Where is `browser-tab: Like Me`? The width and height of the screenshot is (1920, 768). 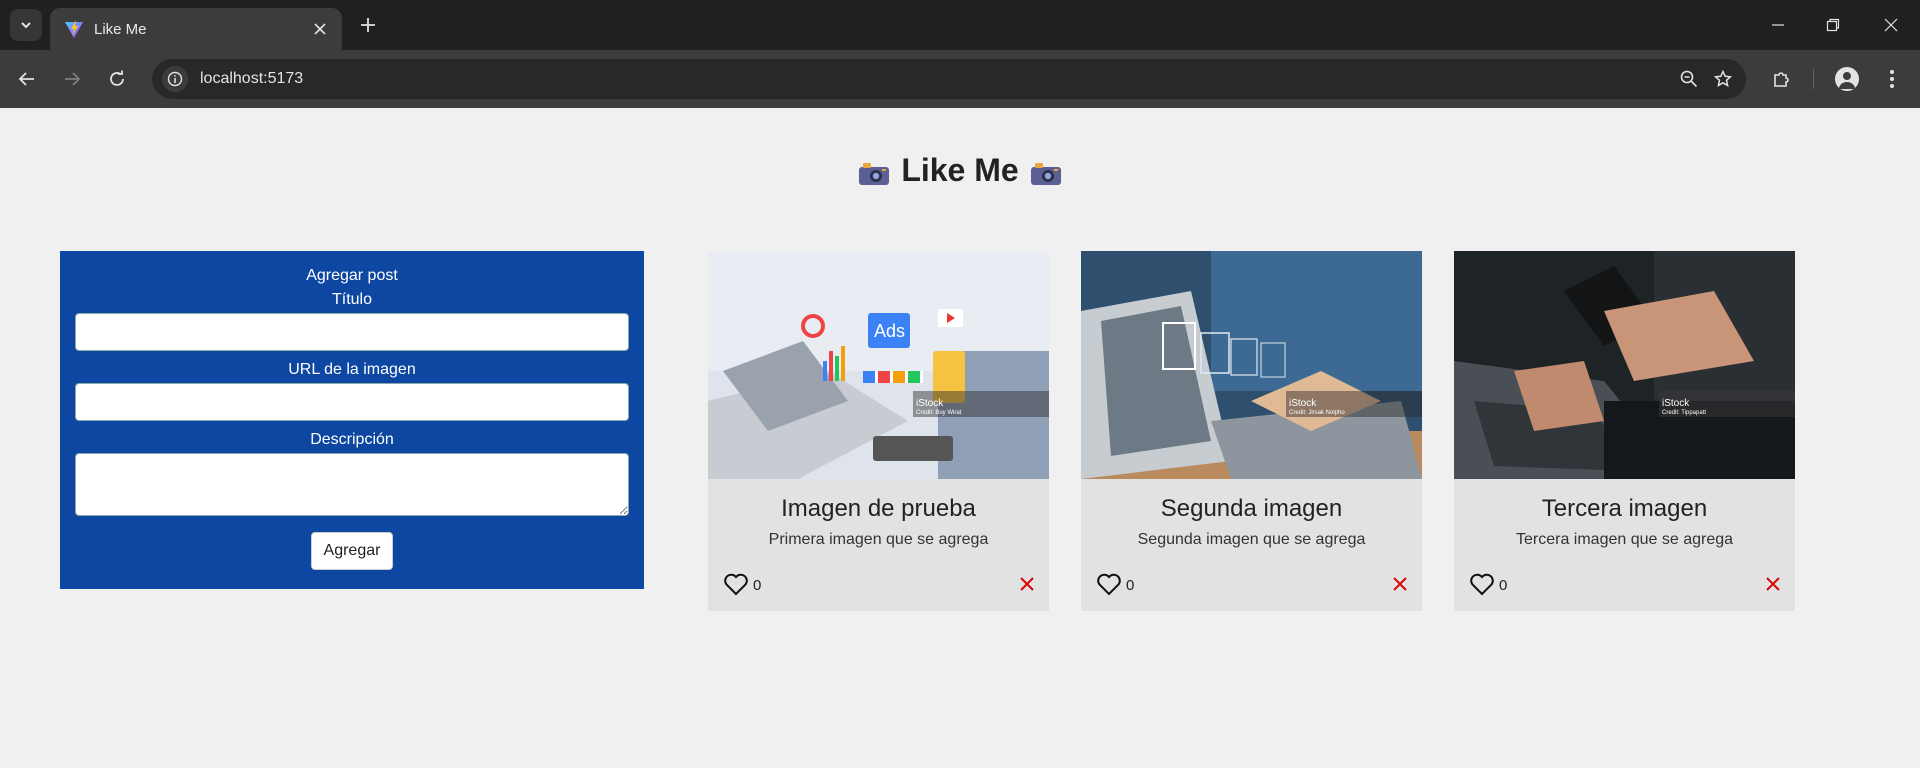
browser-tab: Like Me is located at coordinates (196, 29).